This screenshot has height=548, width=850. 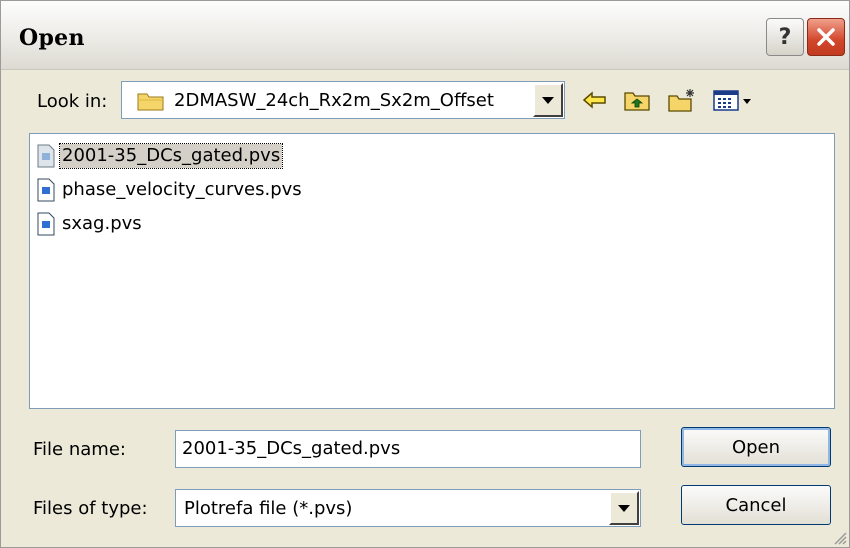 I want to click on file-type-combo: Plotrefa file (*.pvs), so click(x=408, y=508).